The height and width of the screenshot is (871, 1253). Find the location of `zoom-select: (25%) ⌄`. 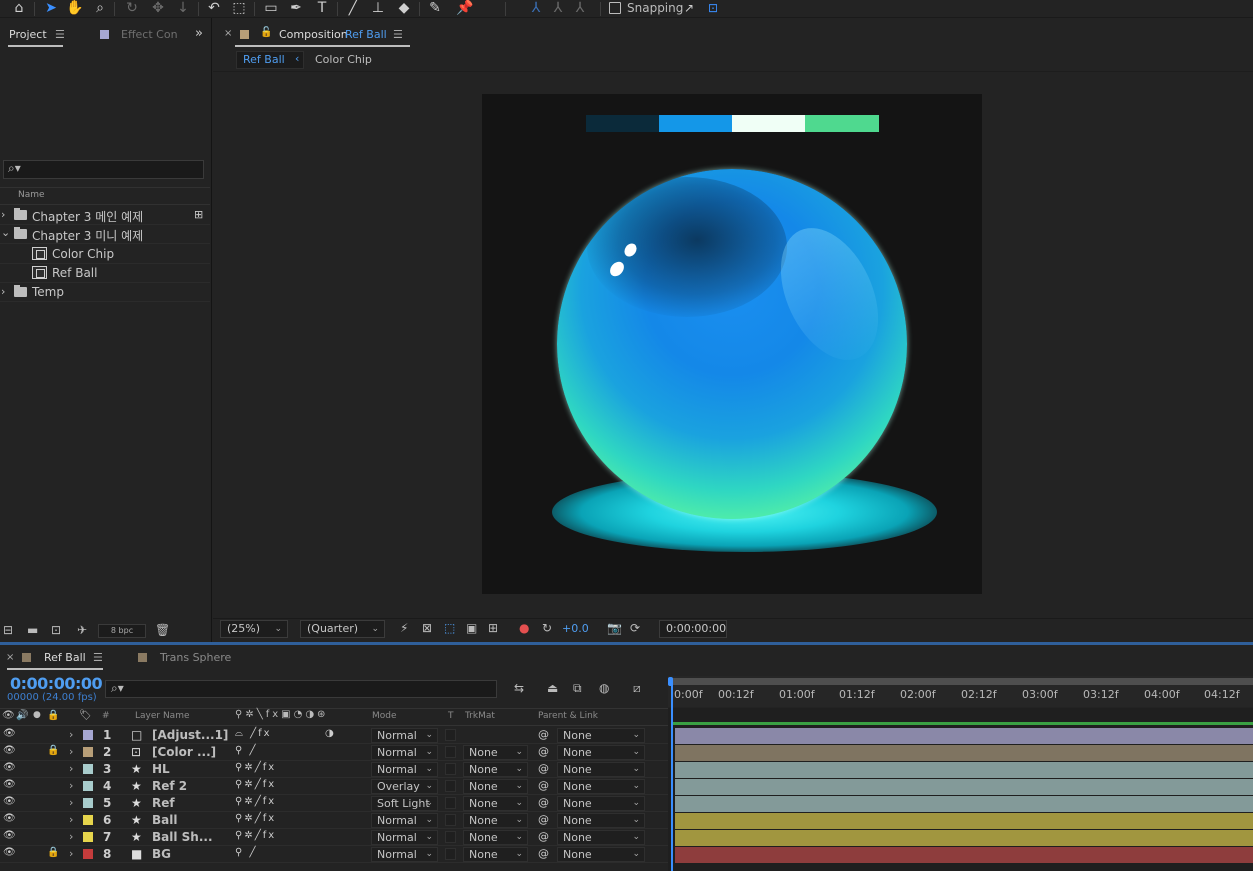

zoom-select: (25%) ⌄ is located at coordinates (254, 629).